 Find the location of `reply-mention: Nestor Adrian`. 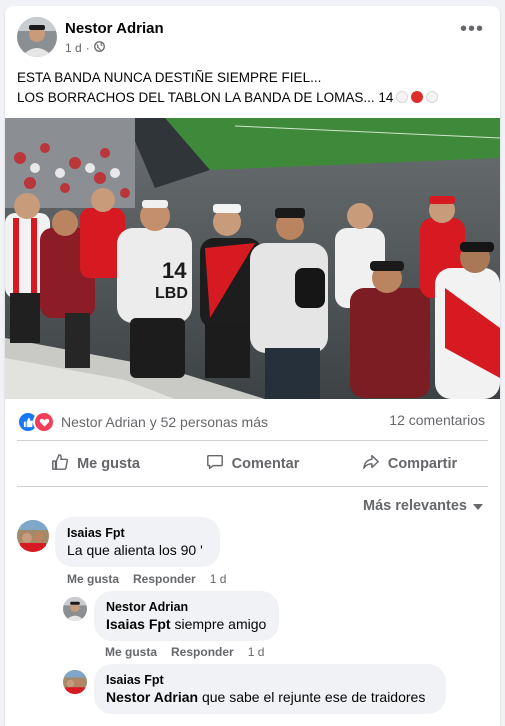

reply-mention: Nestor Adrian is located at coordinates (152, 697).